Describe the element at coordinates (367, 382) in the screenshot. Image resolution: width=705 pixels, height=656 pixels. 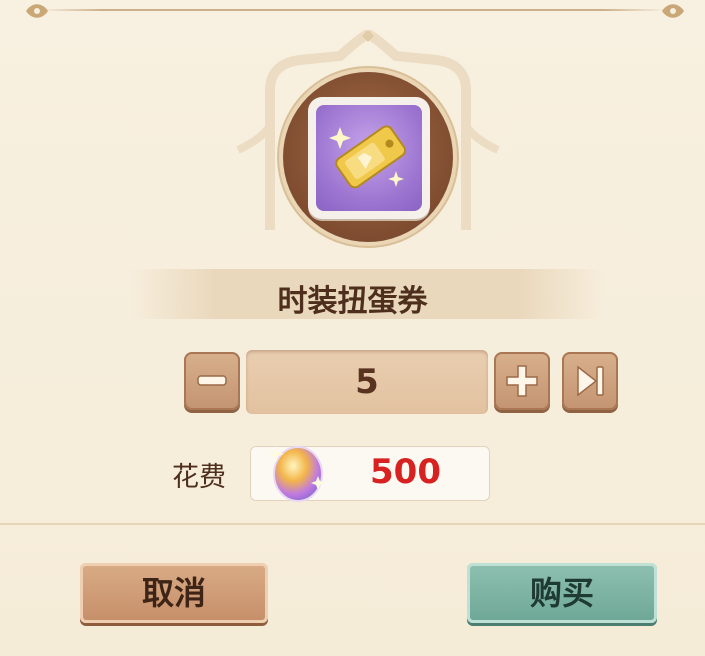
I see `quantity-field: 5` at that location.